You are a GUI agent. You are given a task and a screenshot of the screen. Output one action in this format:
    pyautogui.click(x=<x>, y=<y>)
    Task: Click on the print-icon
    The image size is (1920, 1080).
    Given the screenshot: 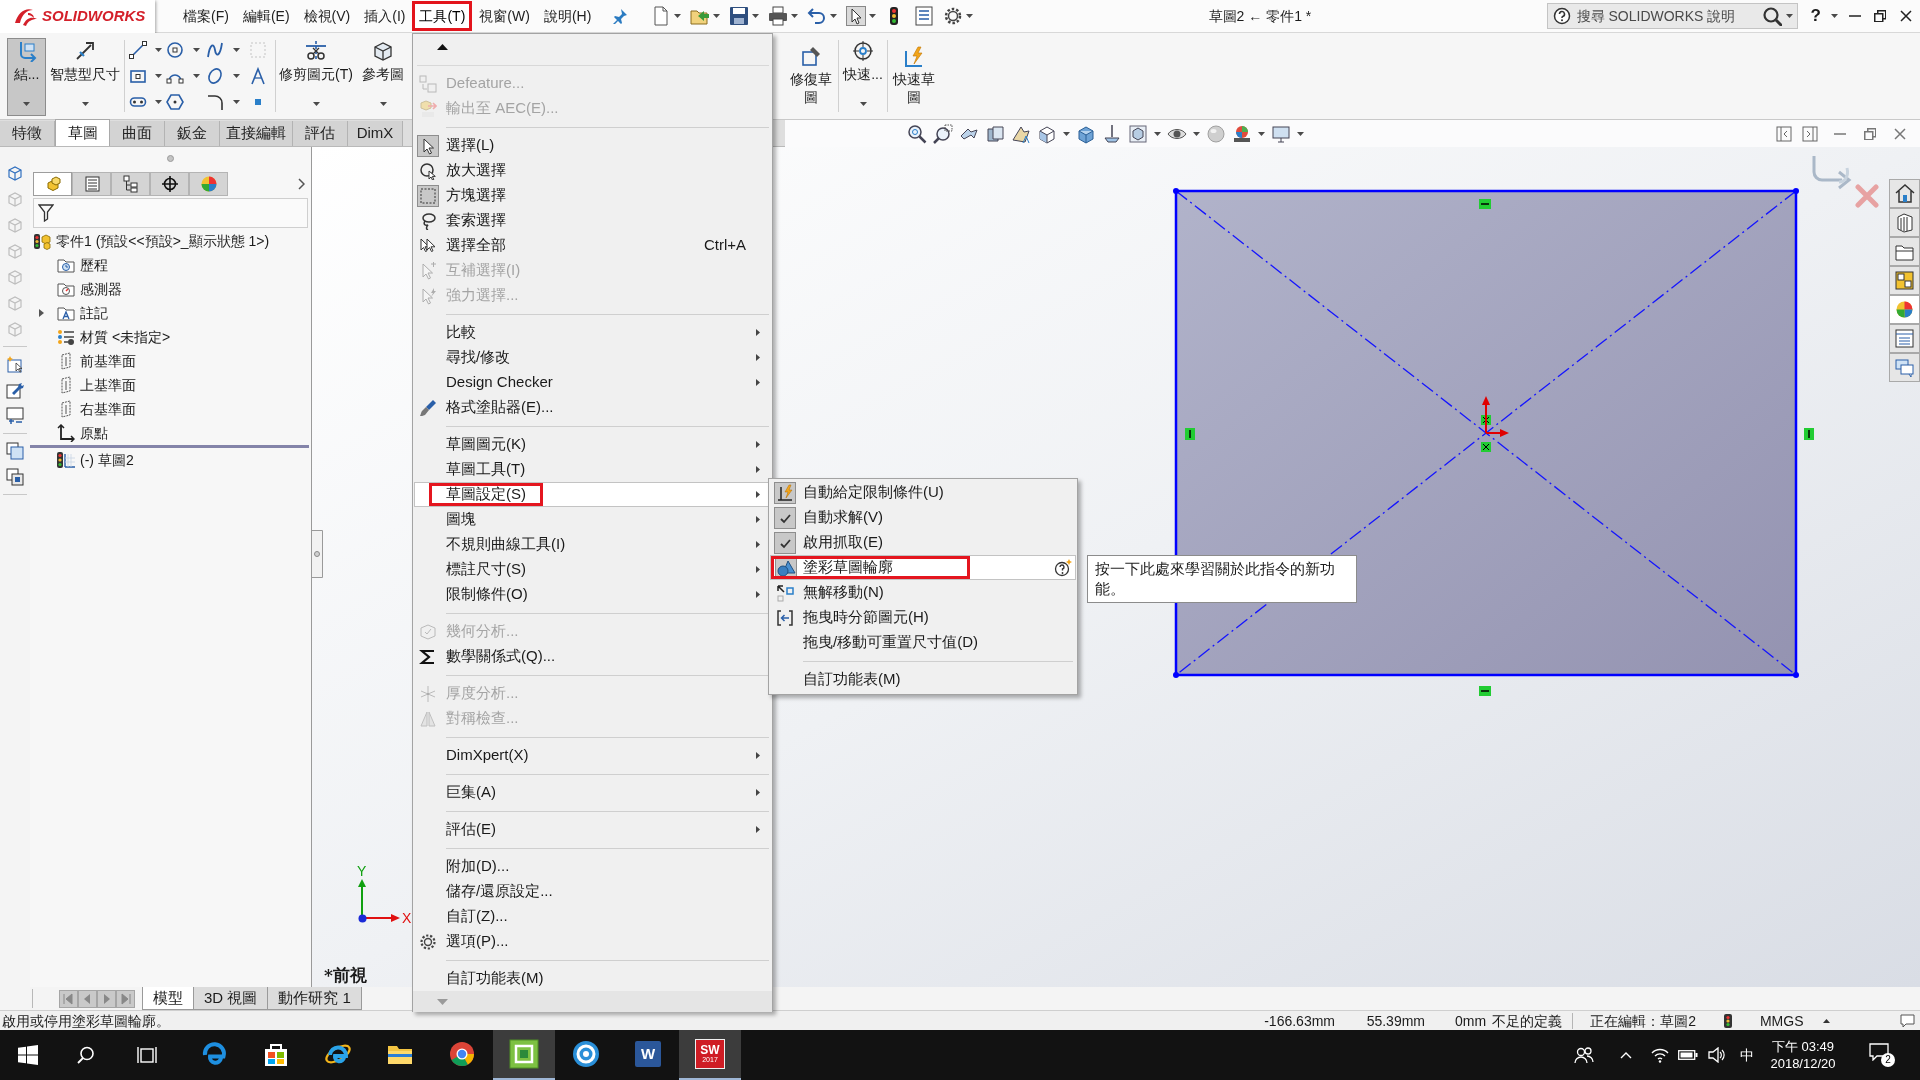 What is the action you would take?
    pyautogui.click(x=778, y=16)
    